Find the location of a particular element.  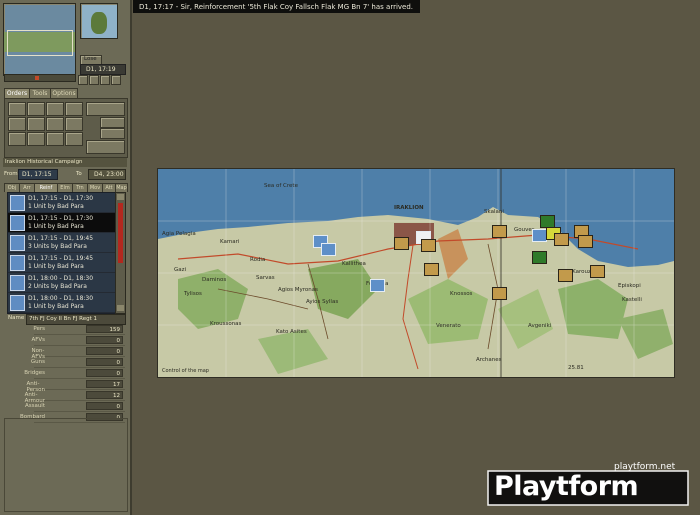

from-field: D1, 17:15 is located at coordinates (38, 174).